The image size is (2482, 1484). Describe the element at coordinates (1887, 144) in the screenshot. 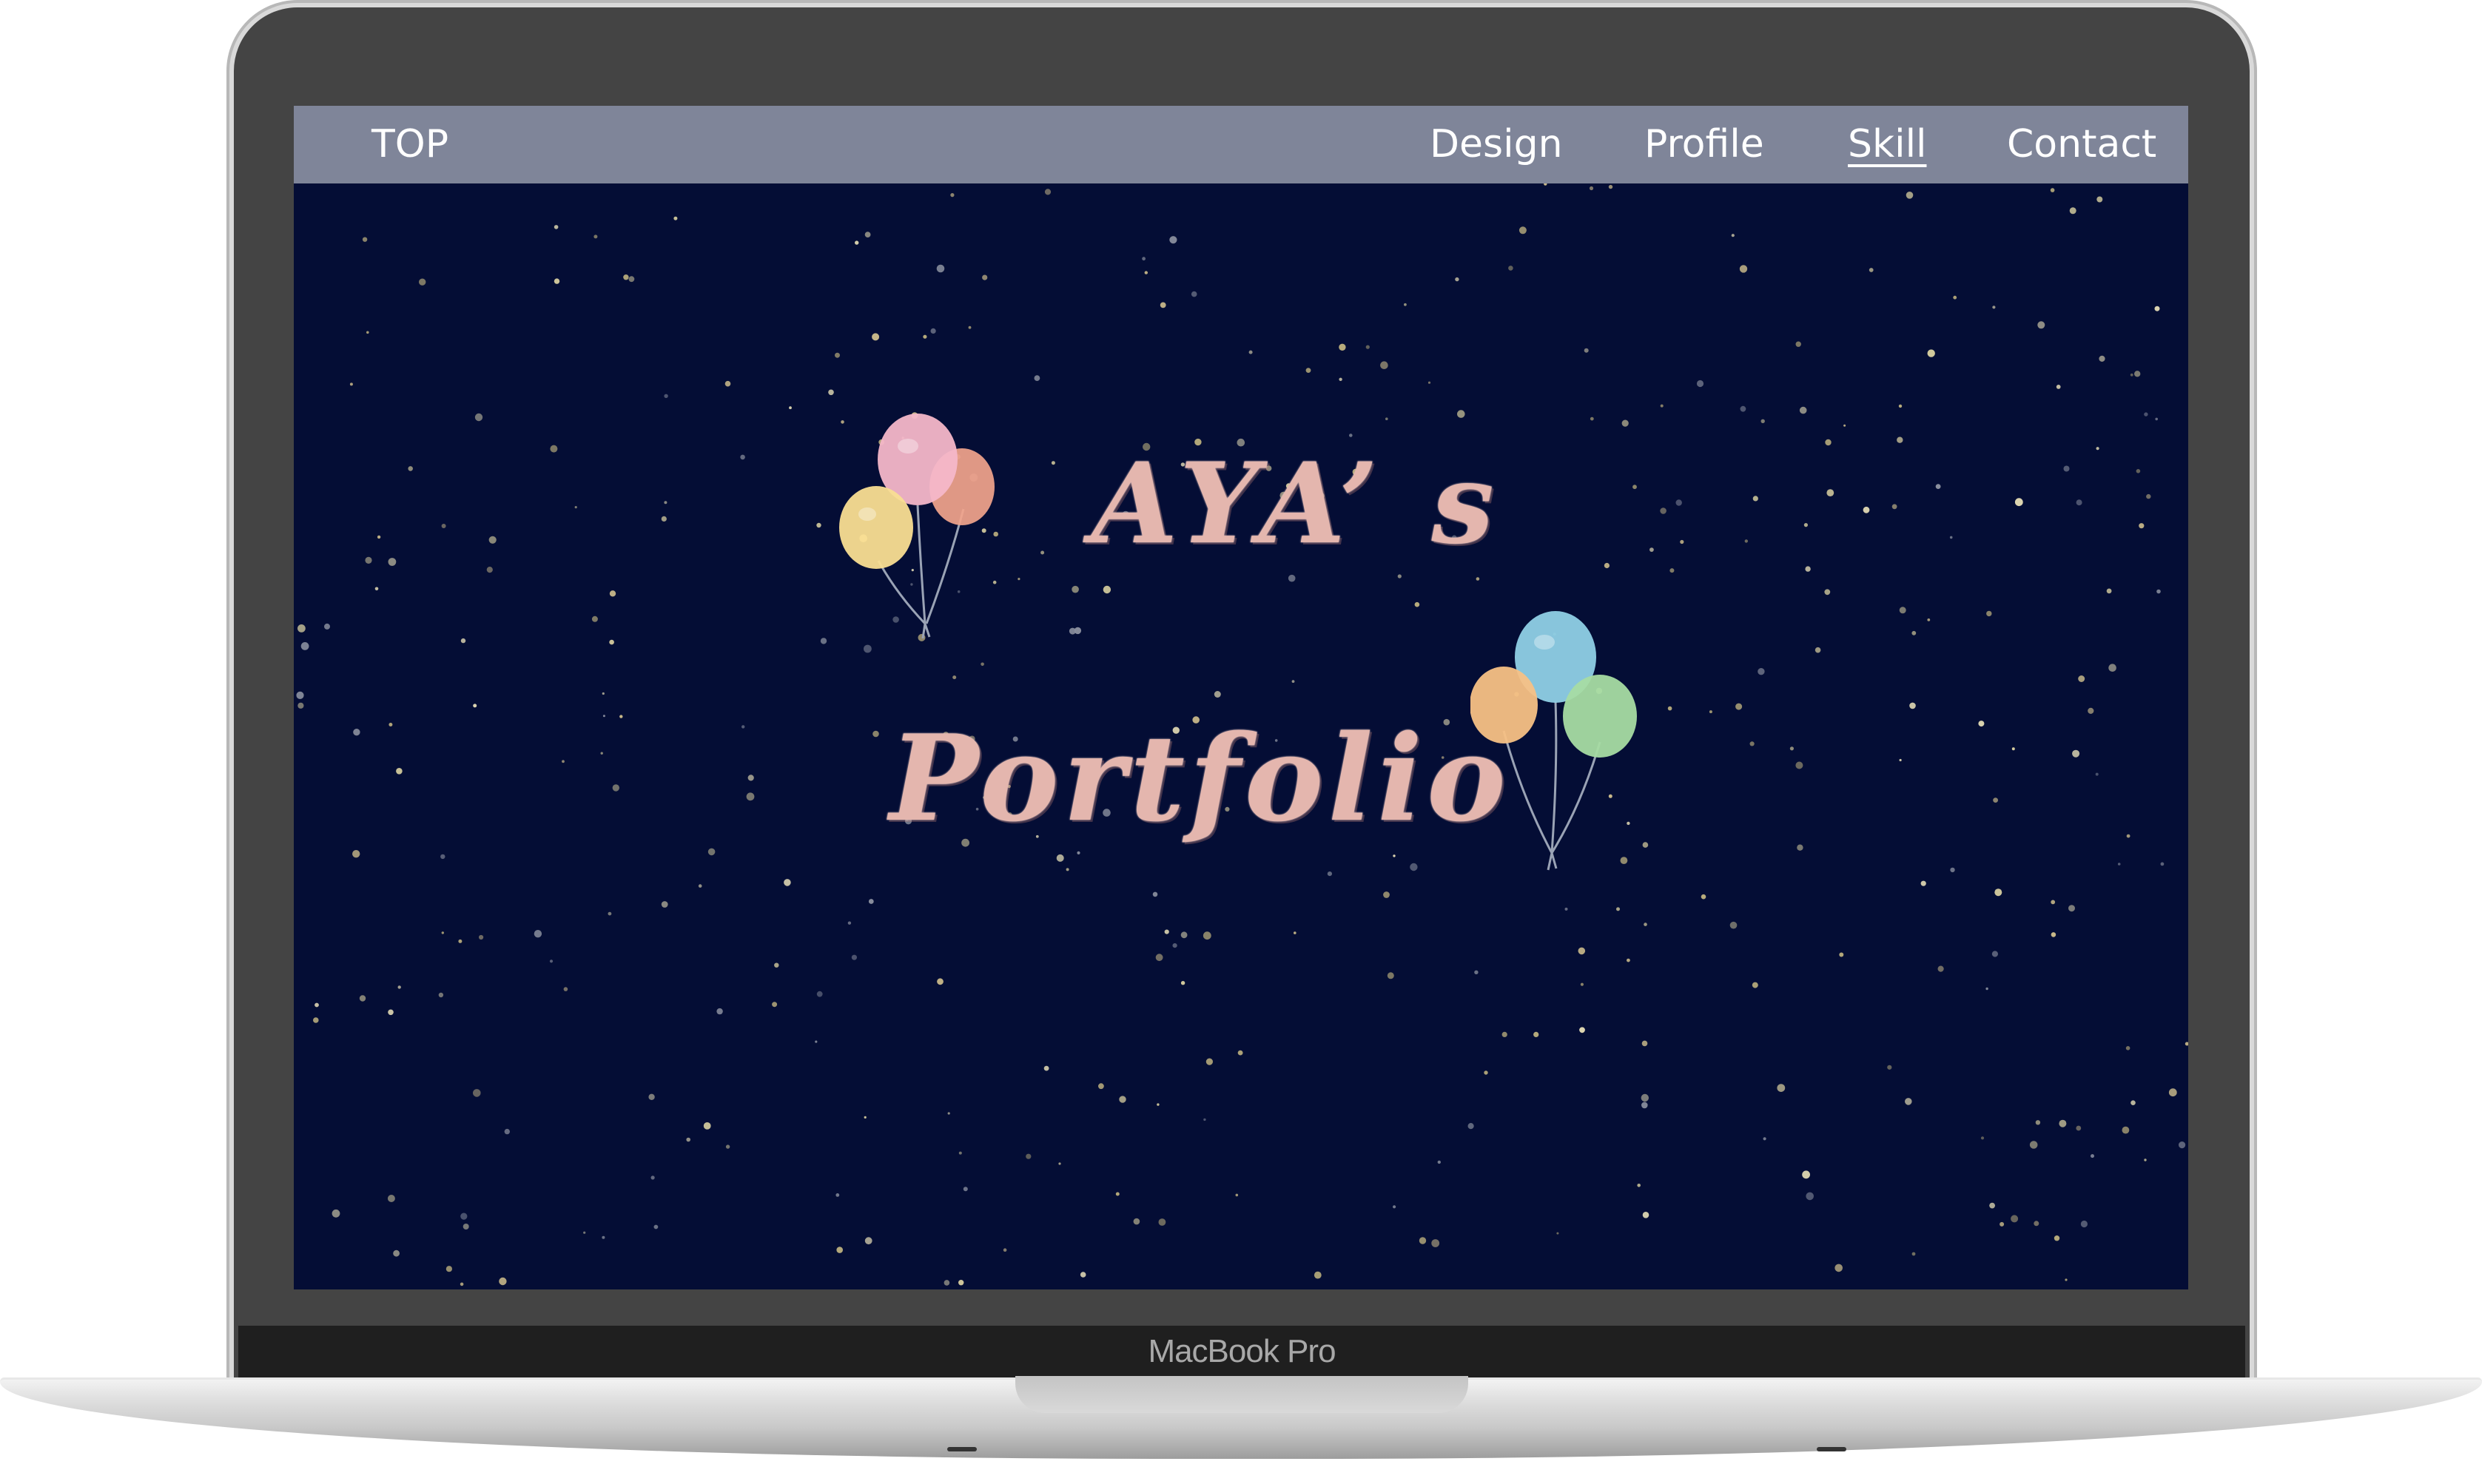

I see `nav-skill-link: Skill` at that location.